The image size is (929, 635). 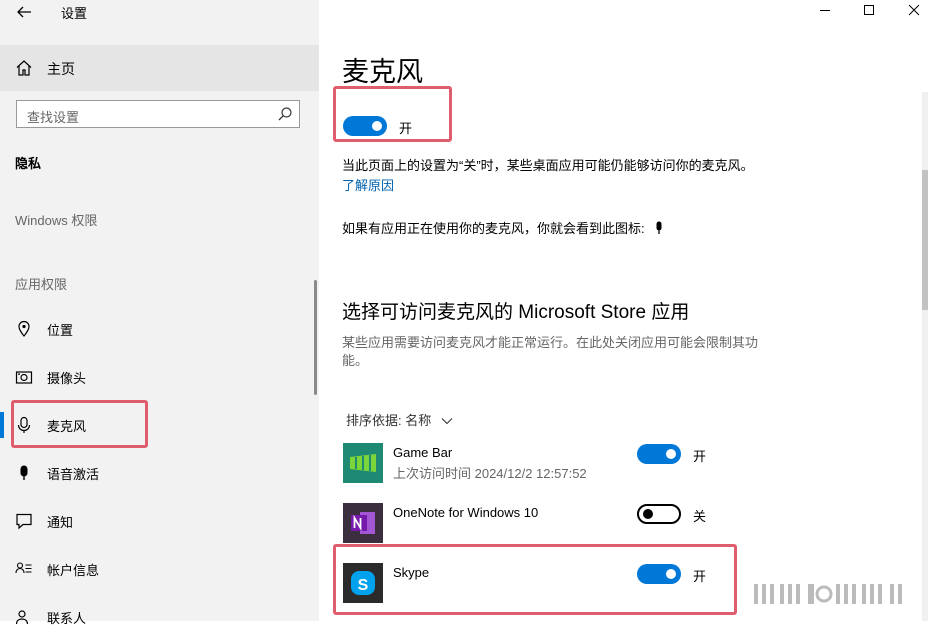 I want to click on app-name: OneNote for Windows 10, so click(x=466, y=512).